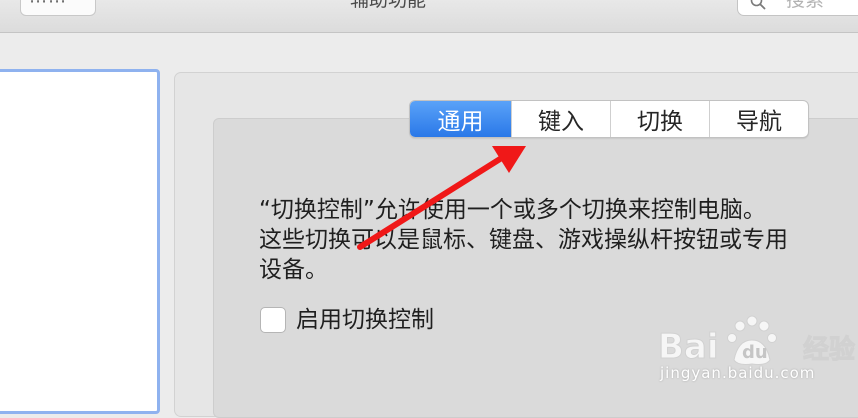 This screenshot has height=418, width=858. I want to click on enable-switch-control-checkbox, so click(273, 320).